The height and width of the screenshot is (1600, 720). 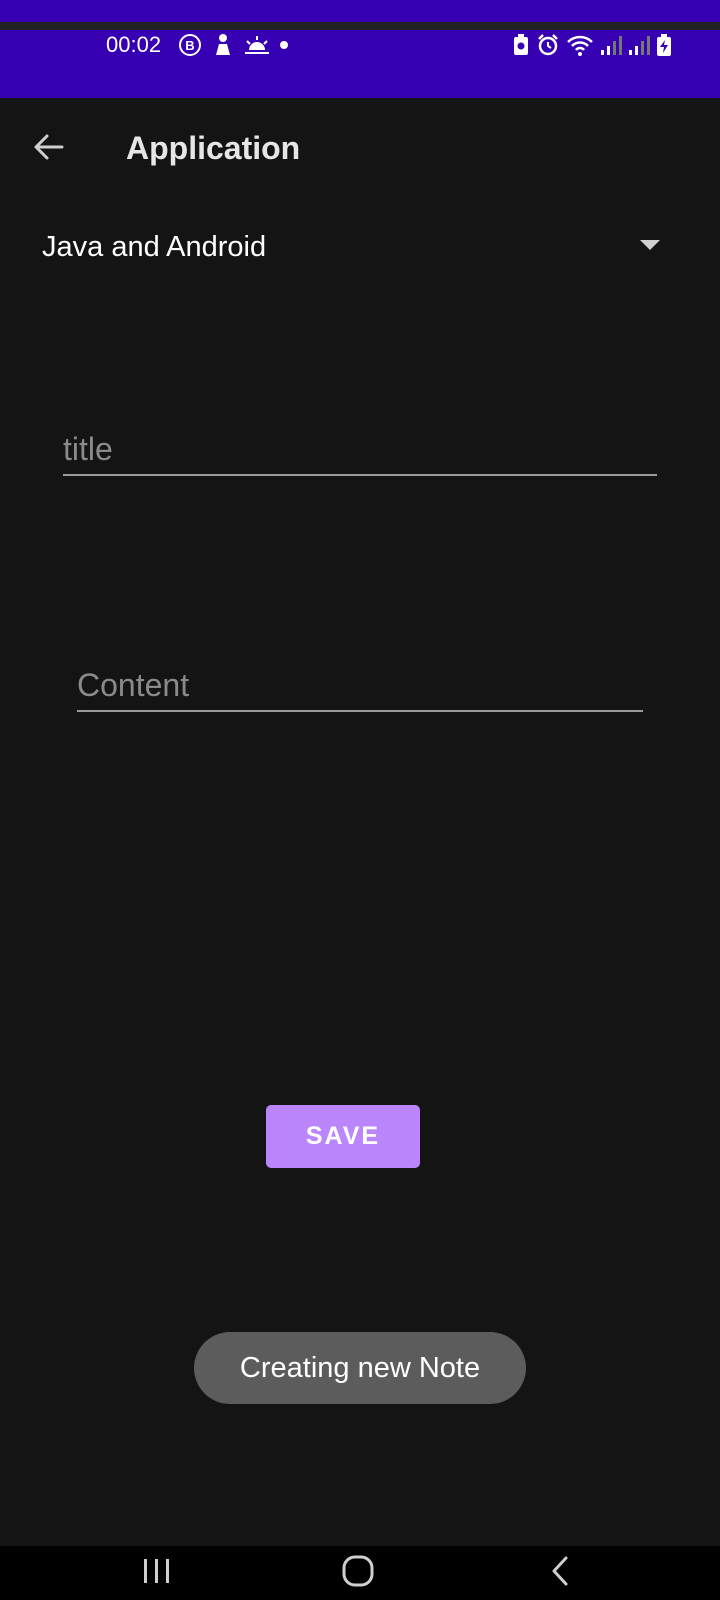 What do you see at coordinates (284, 45) in the screenshot?
I see `dot-icon` at bounding box center [284, 45].